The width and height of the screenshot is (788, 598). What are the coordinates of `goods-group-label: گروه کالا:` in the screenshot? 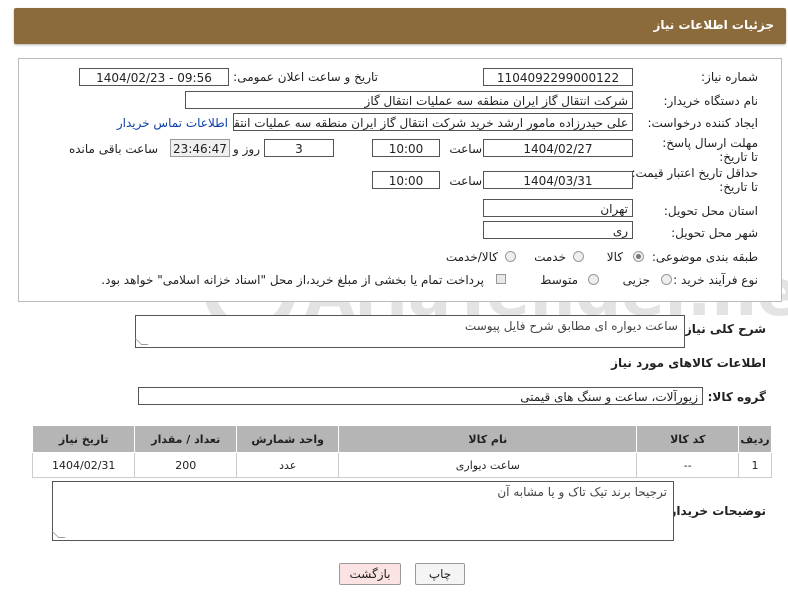 It's located at (736, 397).